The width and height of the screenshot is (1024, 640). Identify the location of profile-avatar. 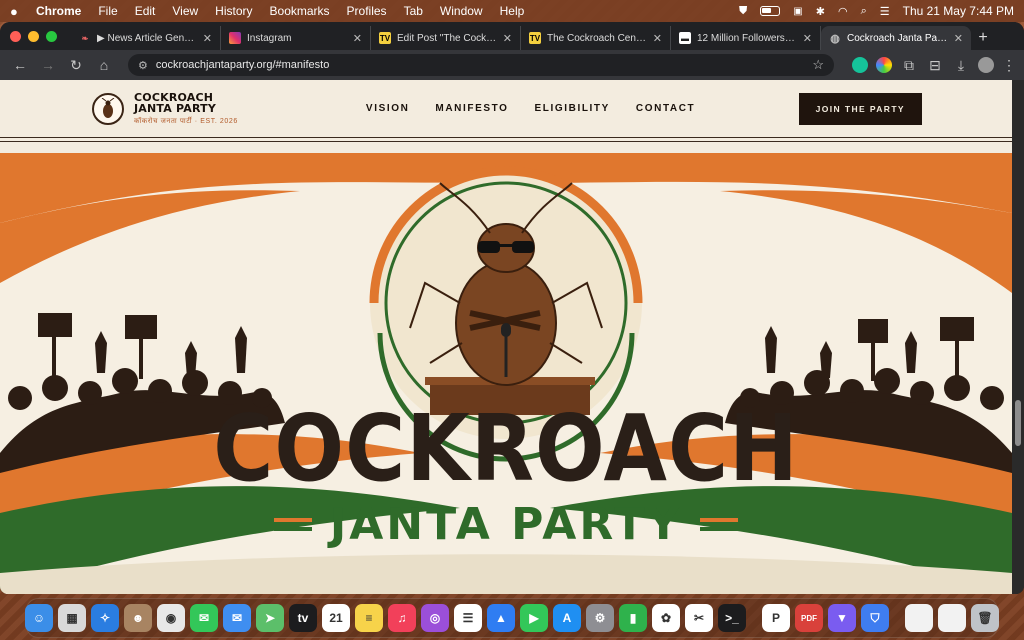
(986, 65).